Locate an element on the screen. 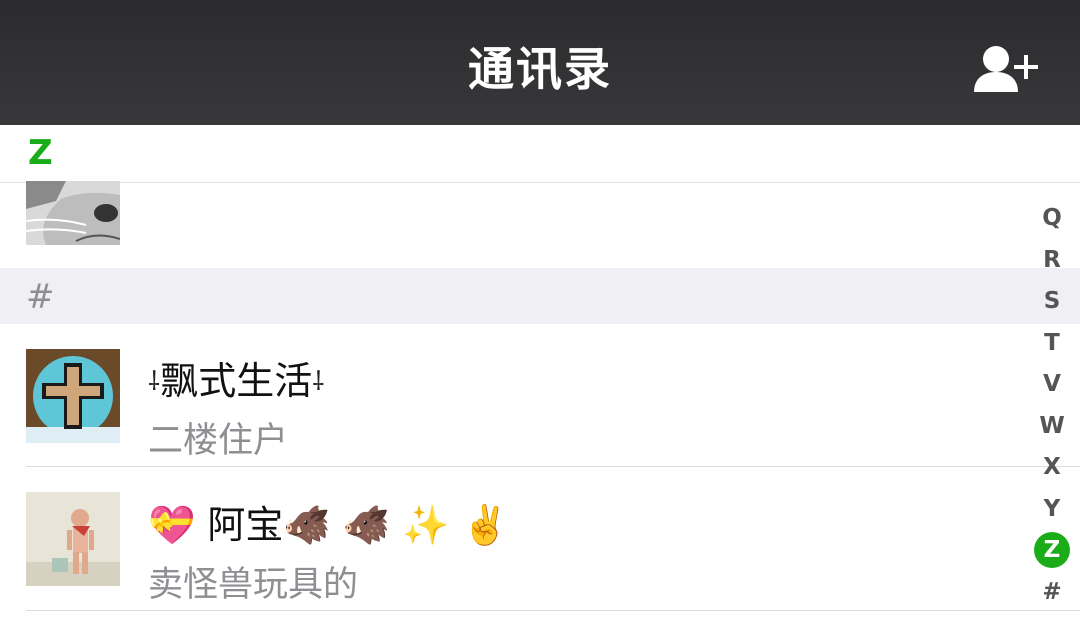 This screenshot has height=620, width=1080. section-letter: Z is located at coordinates (40, 153).